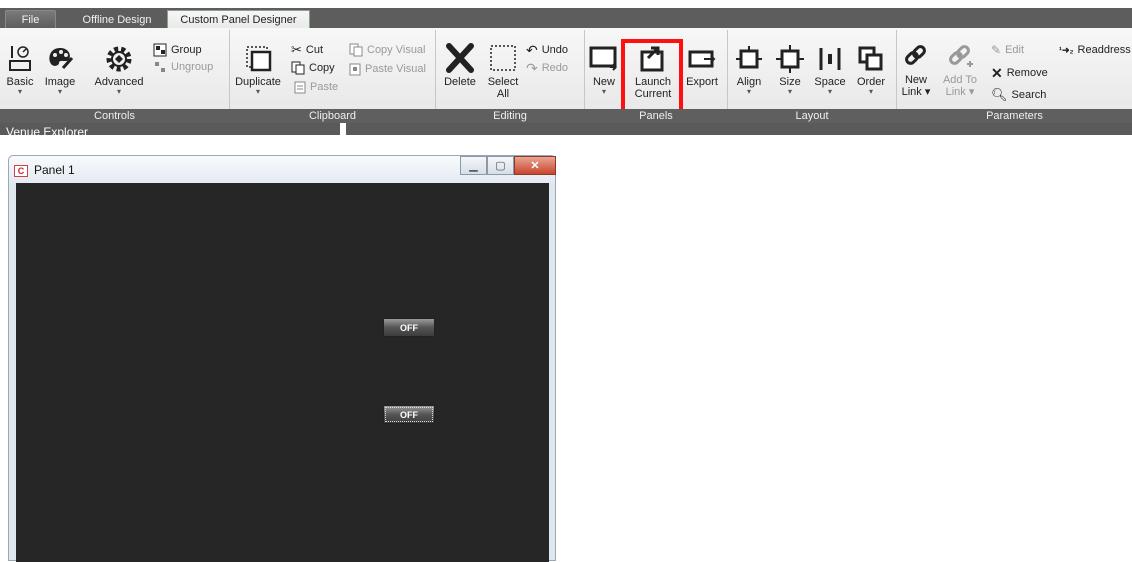  I want to click on venue-explorer-header: Venue Explorer, so click(170, 129).